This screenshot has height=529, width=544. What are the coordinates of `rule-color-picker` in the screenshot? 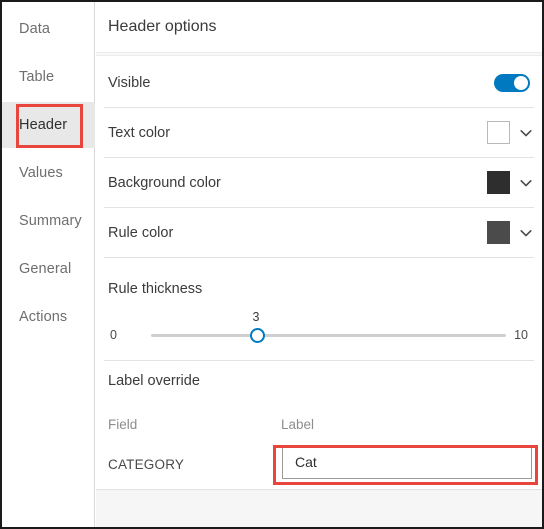 It's located at (510, 232).